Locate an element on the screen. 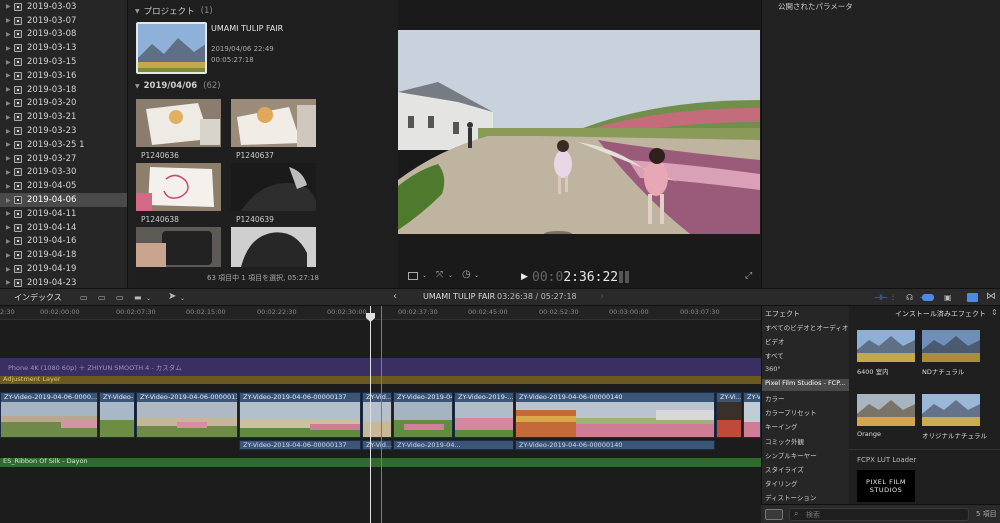  project-section-header: ▼ プロジェクト (1) is located at coordinates (174, 11).